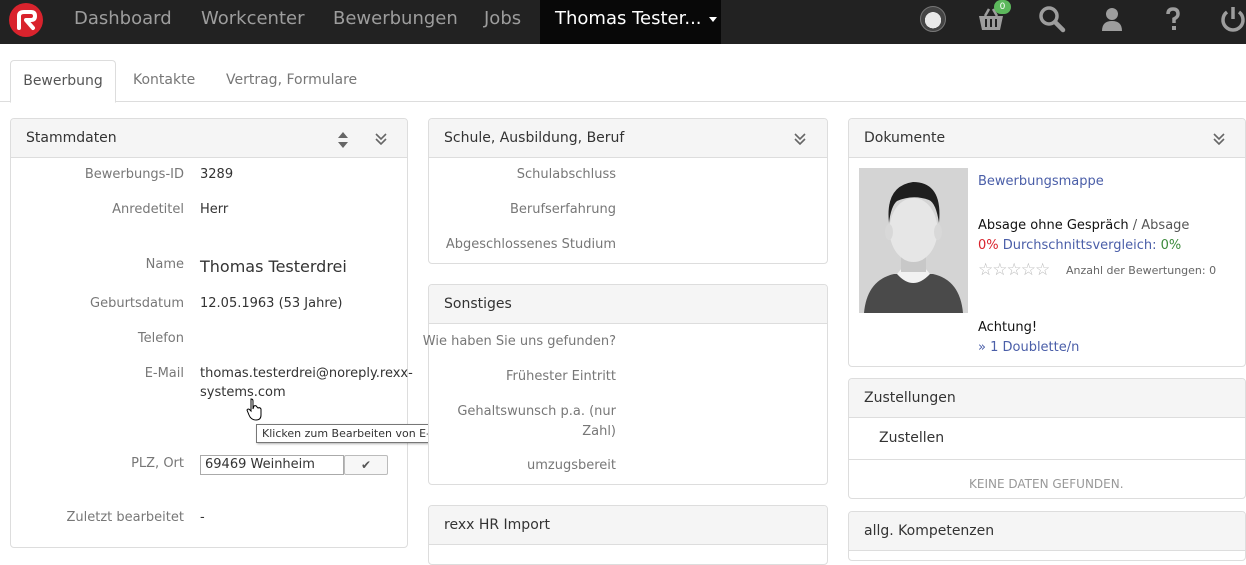  Describe the element at coordinates (910, 398) in the screenshot. I see `zustellungen-title: Zustellungen` at that location.